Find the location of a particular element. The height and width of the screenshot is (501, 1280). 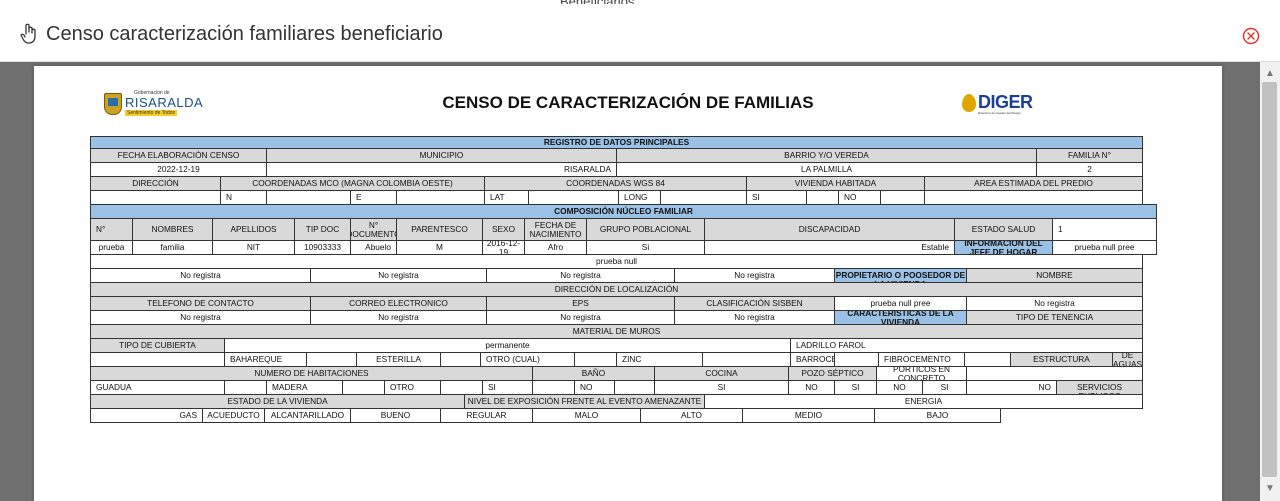

field-value-cell: OTRO (CUAL) is located at coordinates (527, 359).